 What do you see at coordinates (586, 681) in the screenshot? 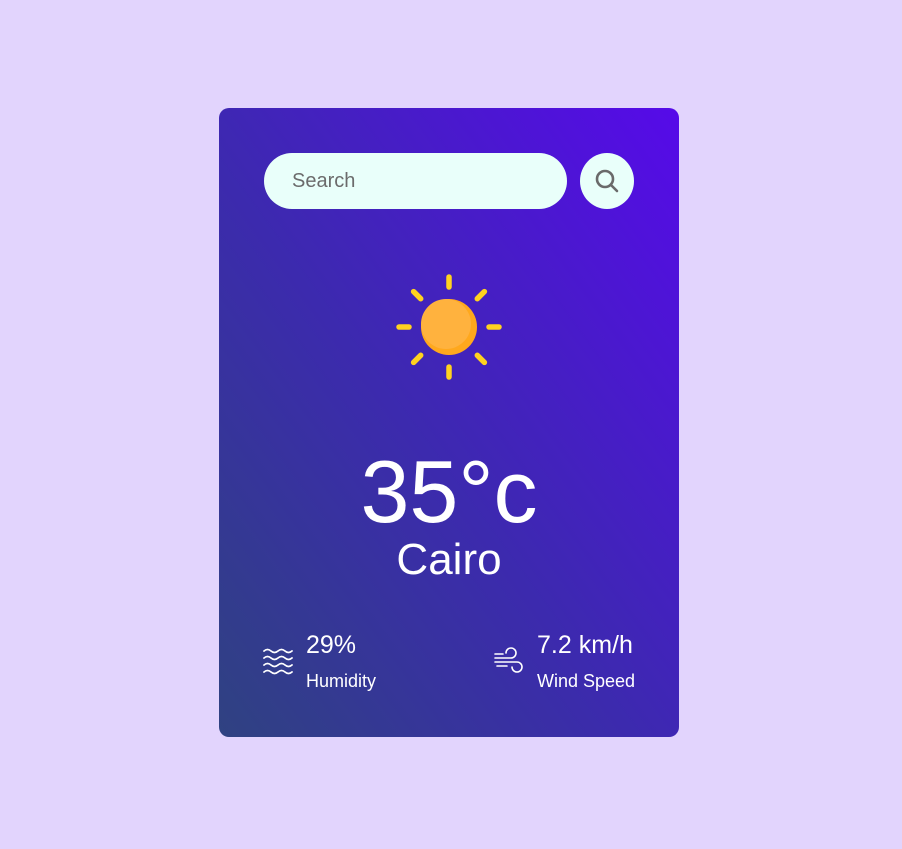
I see `wind-label: Wind Speed` at bounding box center [586, 681].